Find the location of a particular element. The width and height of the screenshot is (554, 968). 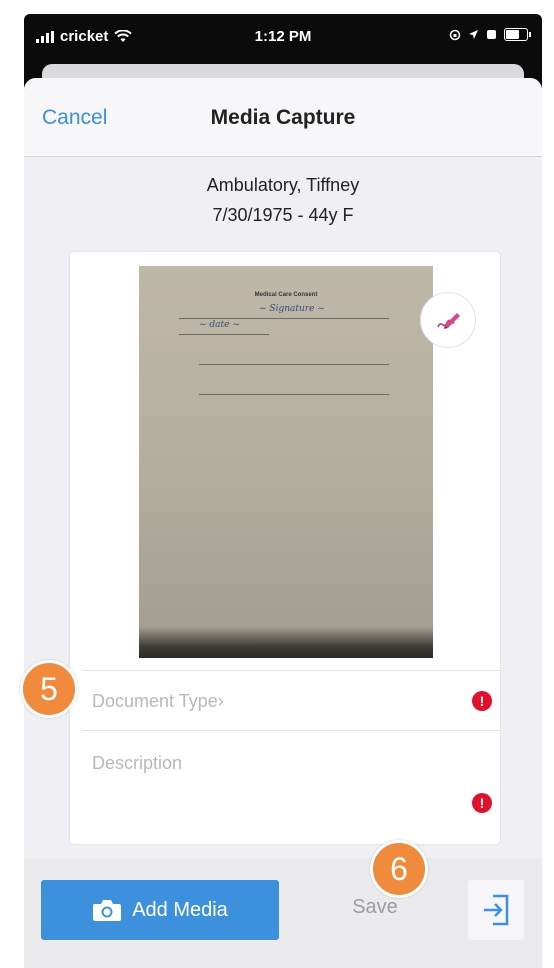

sign-in-icon is located at coordinates (496, 910).